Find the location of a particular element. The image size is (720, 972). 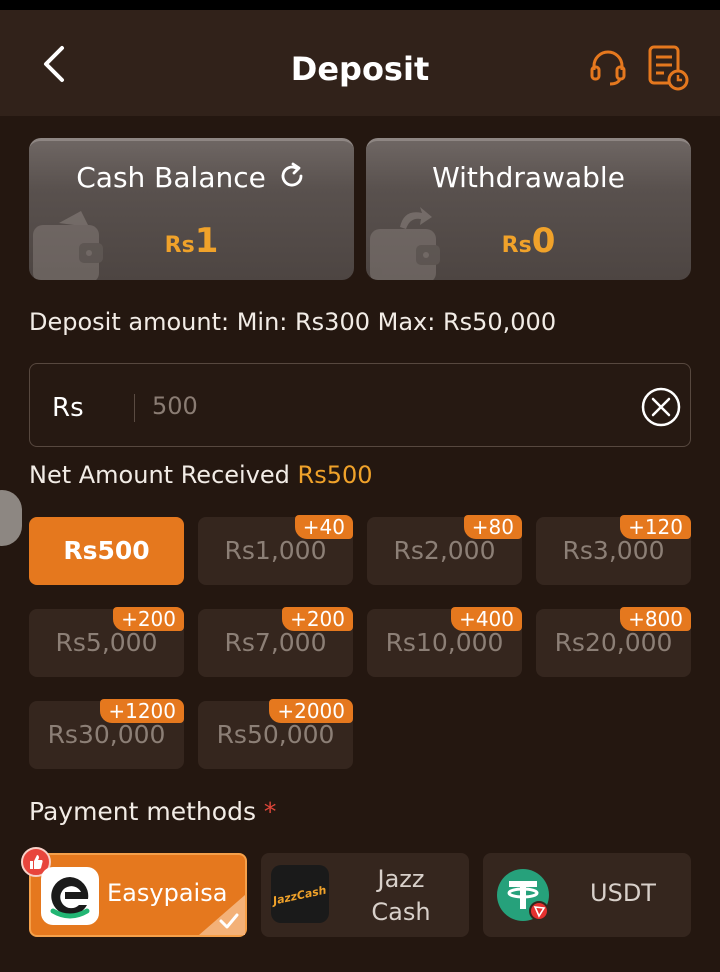

payment-method-usdt: USDT is located at coordinates (587, 895).